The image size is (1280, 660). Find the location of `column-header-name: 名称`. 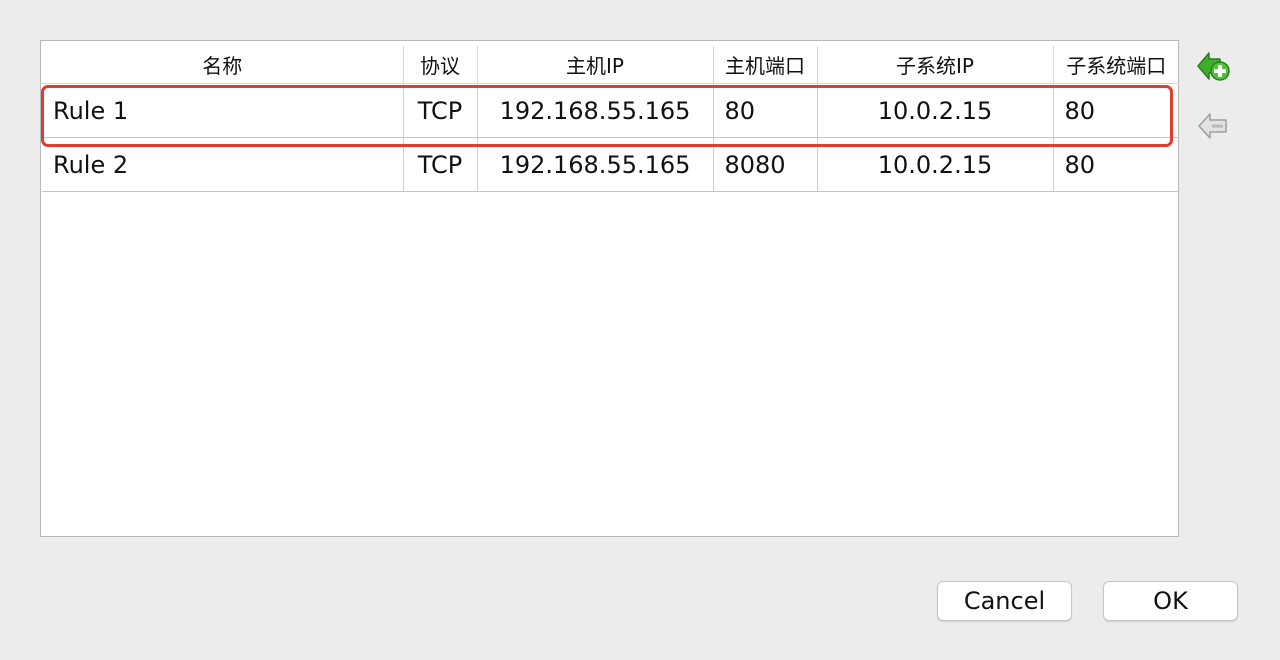

column-header-name: 名称 is located at coordinates (222, 65).